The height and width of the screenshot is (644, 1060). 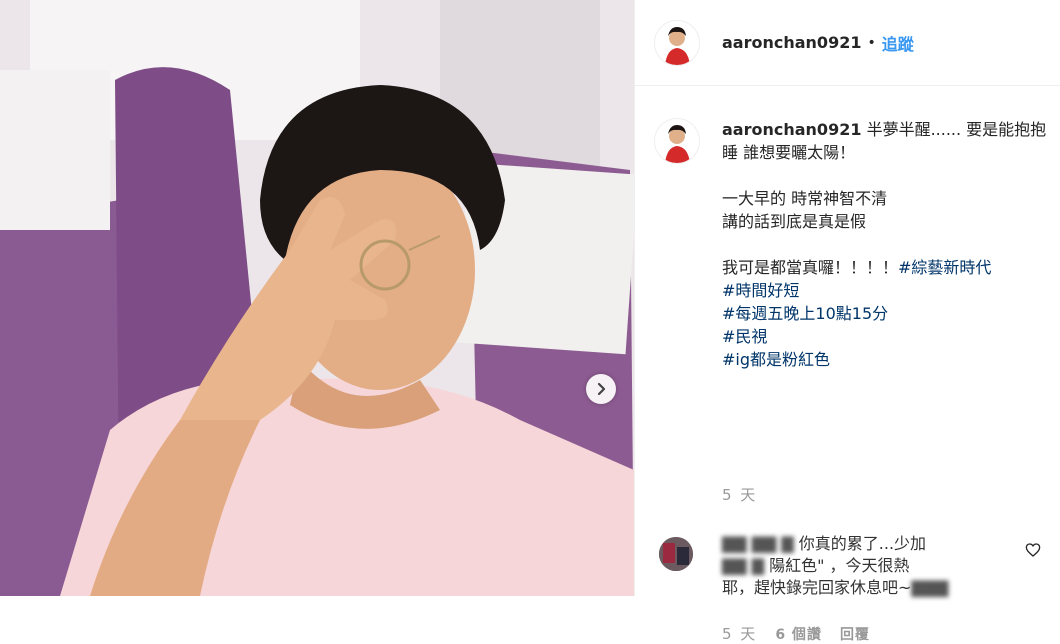 What do you see at coordinates (739, 494) in the screenshot?
I see `caption-timestamp: 5 天` at bounding box center [739, 494].